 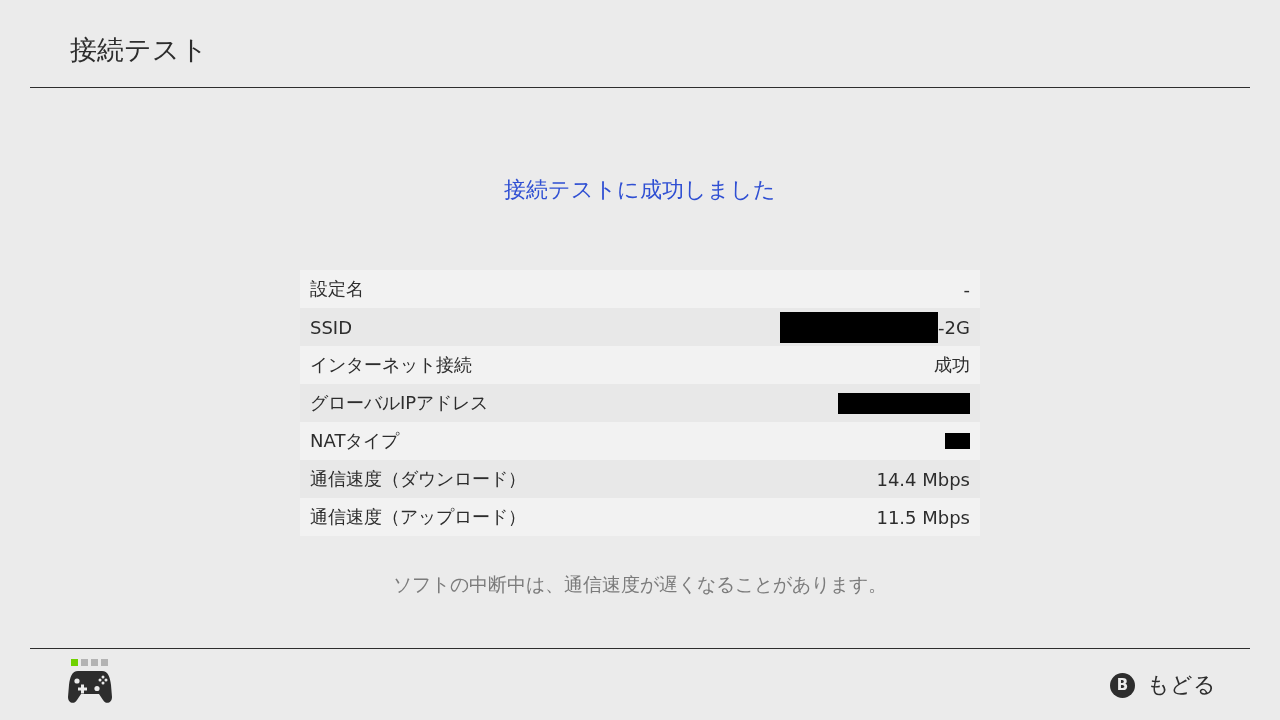 What do you see at coordinates (966, 289) in the screenshot?
I see `row-value: -` at bounding box center [966, 289].